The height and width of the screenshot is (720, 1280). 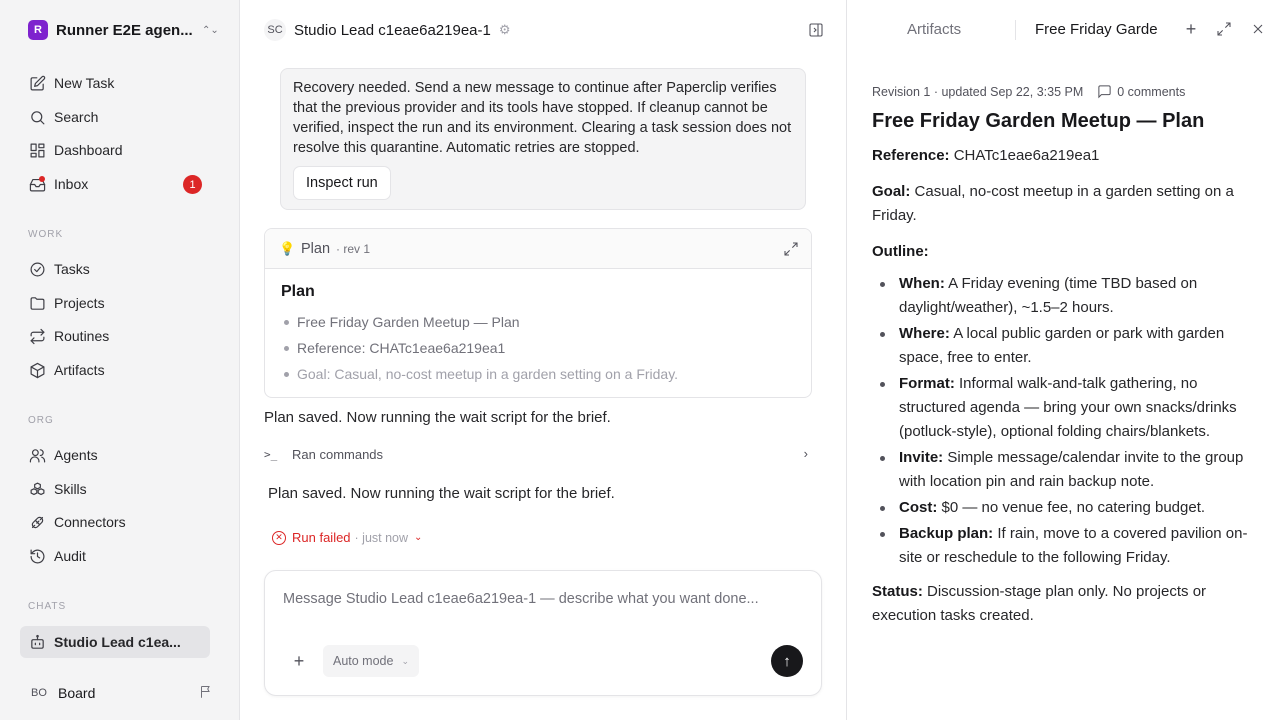 What do you see at coordinates (538, 454) in the screenshot?
I see `ran-commands-toggle: >_ Ran commands ›` at bounding box center [538, 454].